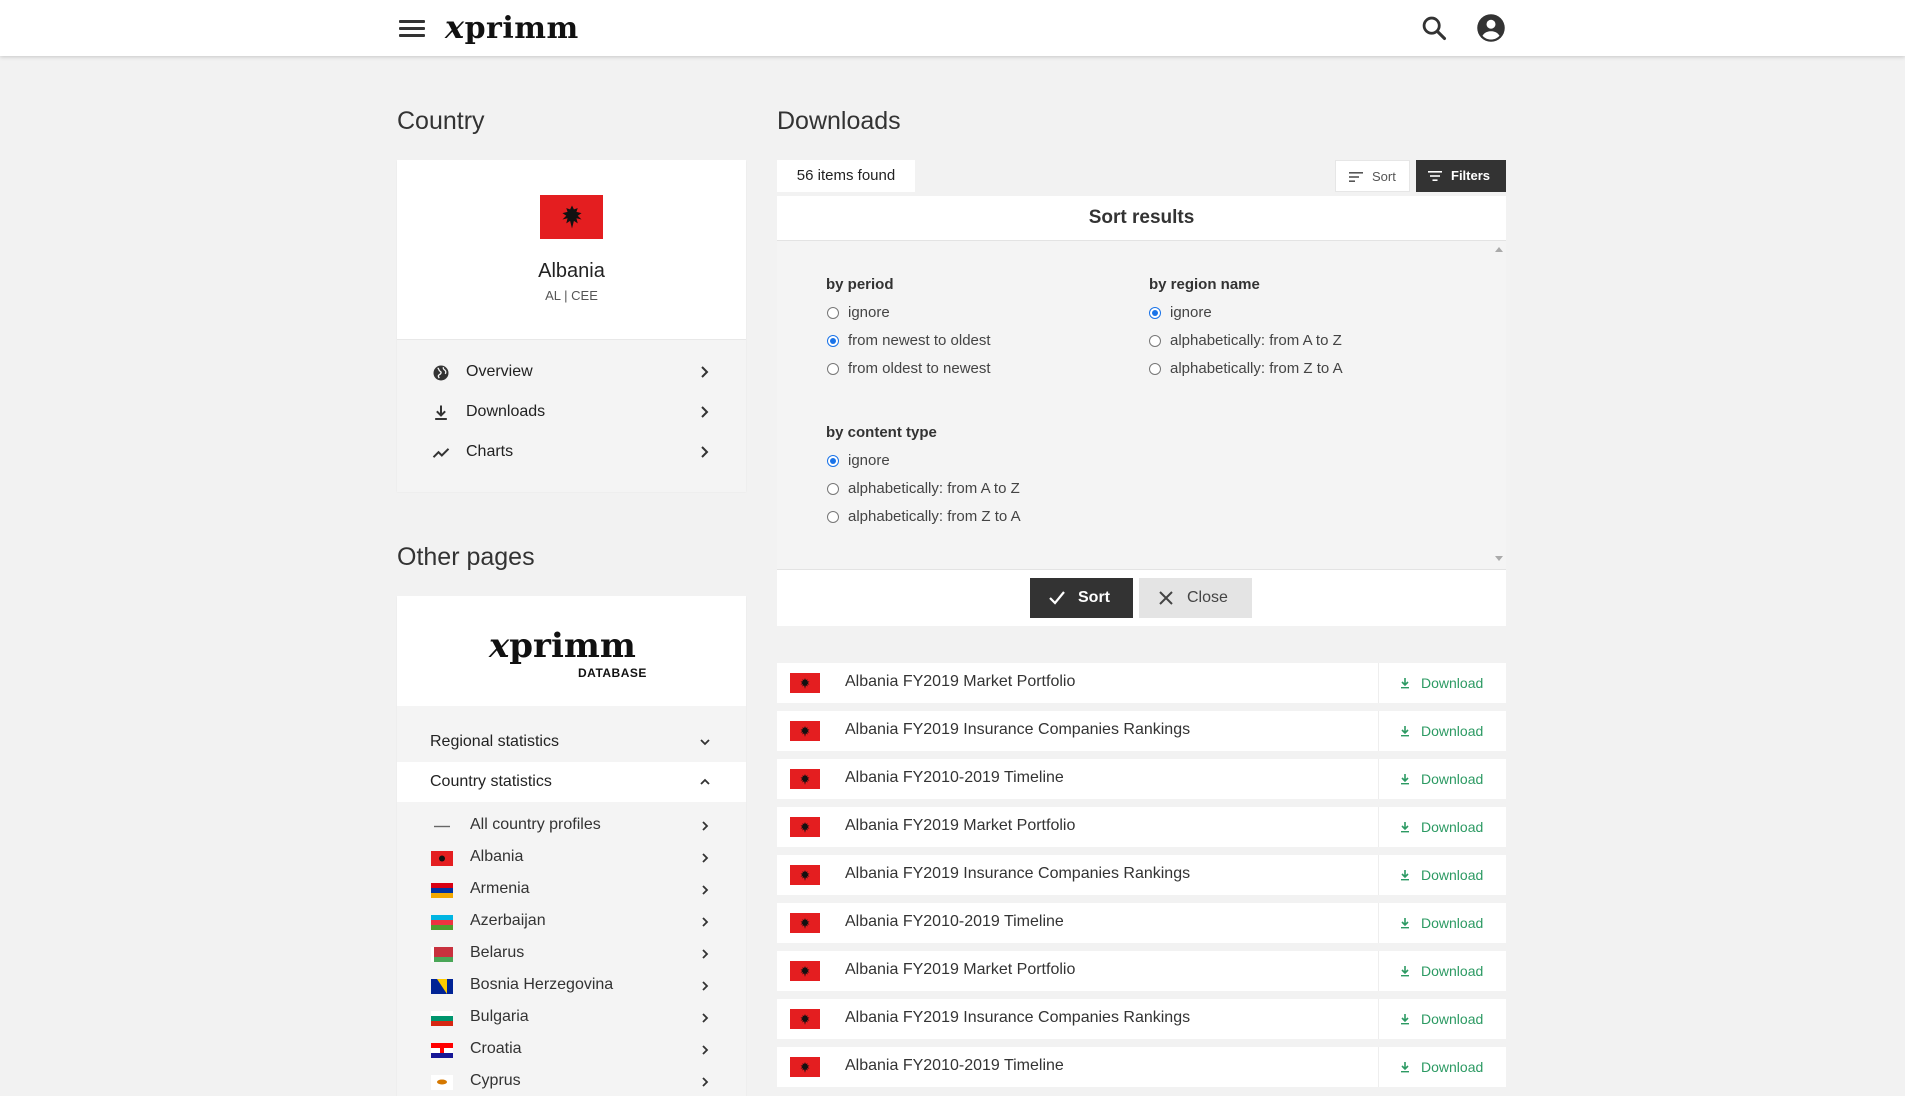  Describe the element at coordinates (571, 889) in the screenshot. I see `list-item-armenia: Armenia` at that location.